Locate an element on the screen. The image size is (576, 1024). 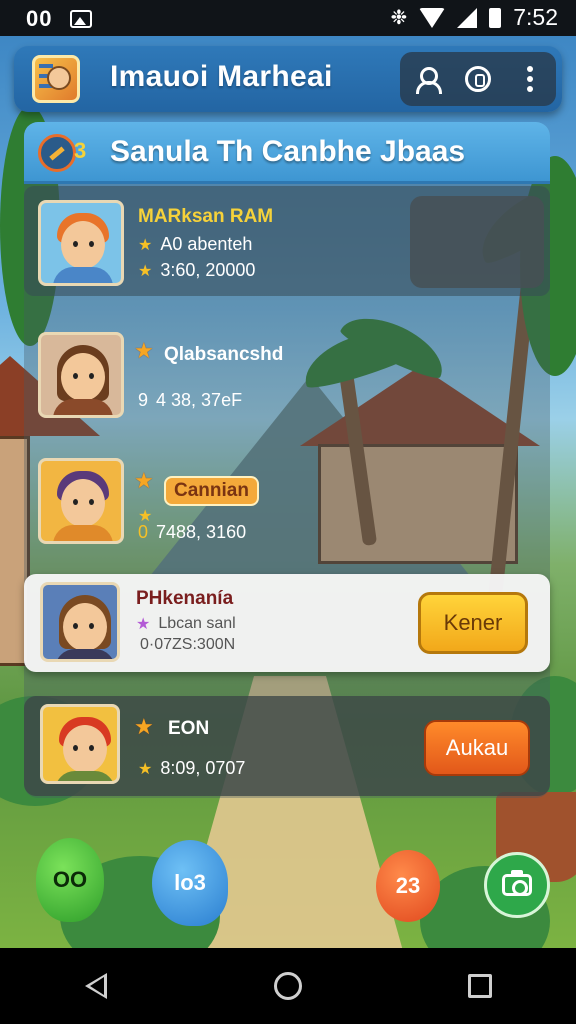
player-name: EON is located at coordinates (189, 728).